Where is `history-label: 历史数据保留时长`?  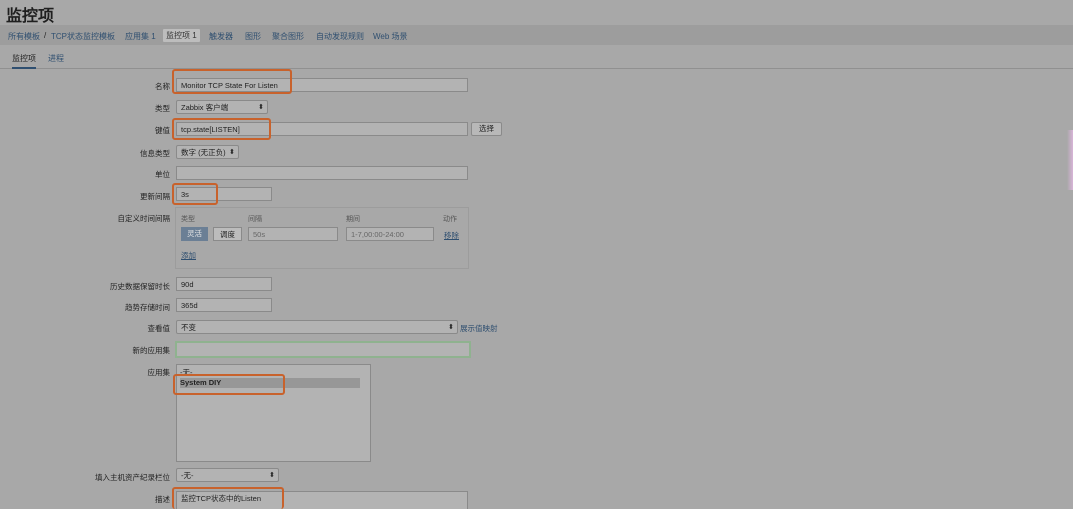
history-label: 历史数据保留时长 is located at coordinates (140, 286).